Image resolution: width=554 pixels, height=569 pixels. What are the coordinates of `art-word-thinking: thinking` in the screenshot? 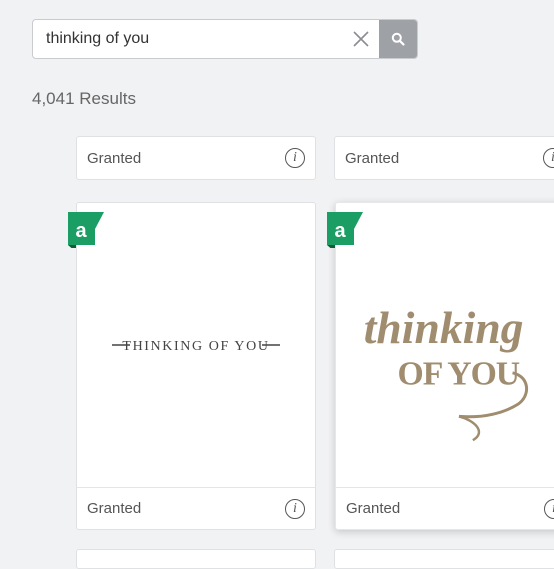 It's located at (444, 327).